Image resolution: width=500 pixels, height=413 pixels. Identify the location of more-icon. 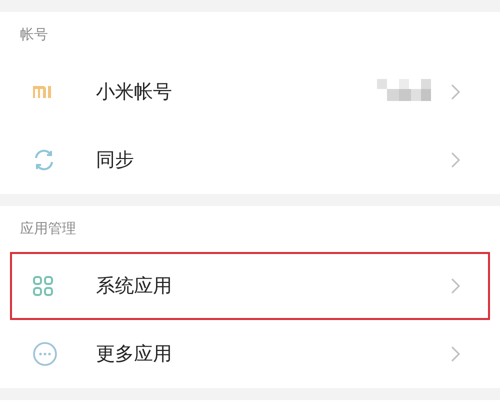
(45, 354).